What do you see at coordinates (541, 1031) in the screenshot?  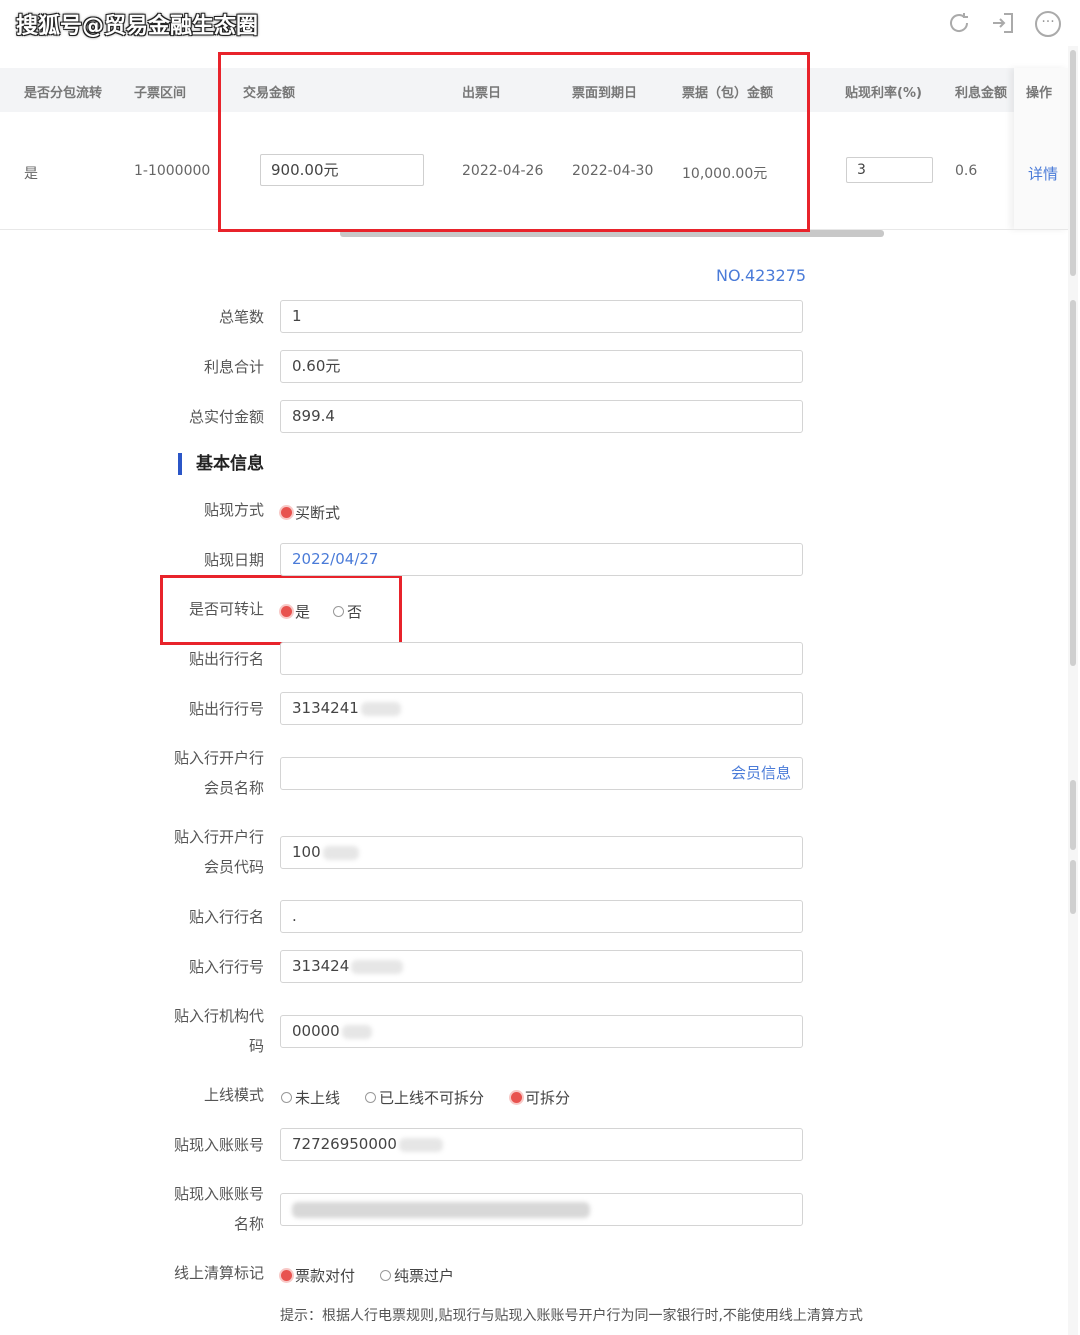 I see `in-org-code-field: 00000` at bounding box center [541, 1031].